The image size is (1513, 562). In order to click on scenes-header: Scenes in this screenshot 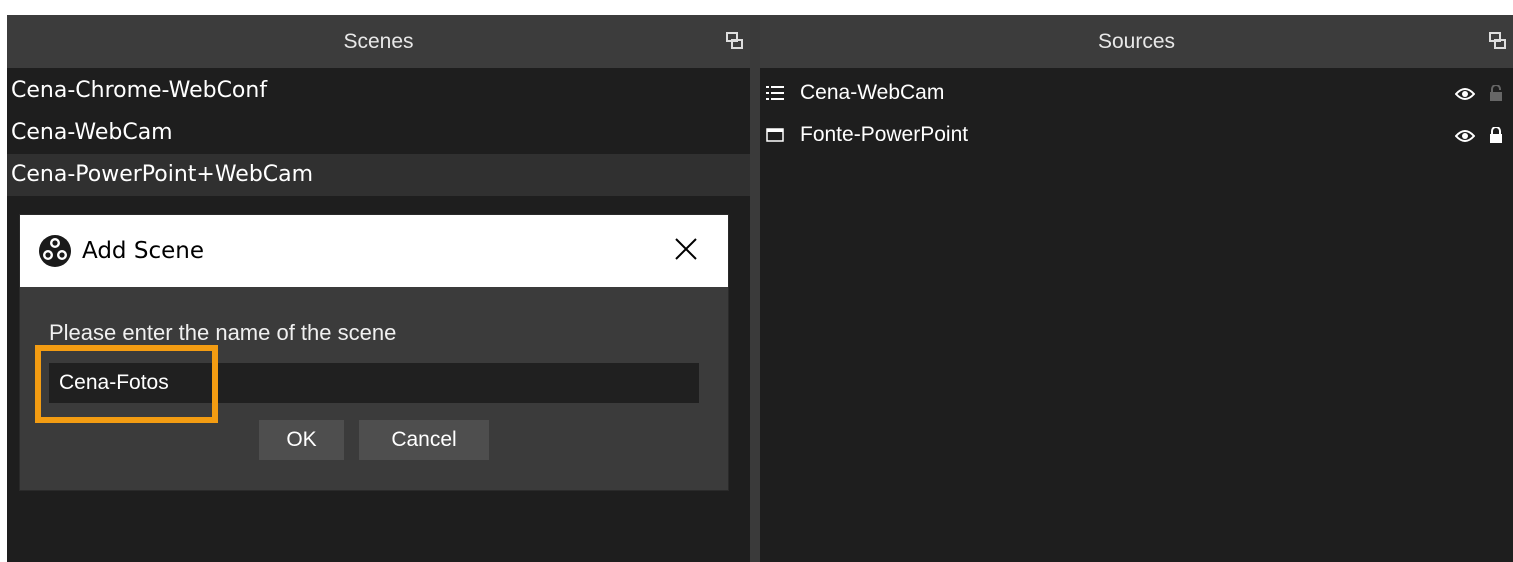, I will do `click(378, 41)`.